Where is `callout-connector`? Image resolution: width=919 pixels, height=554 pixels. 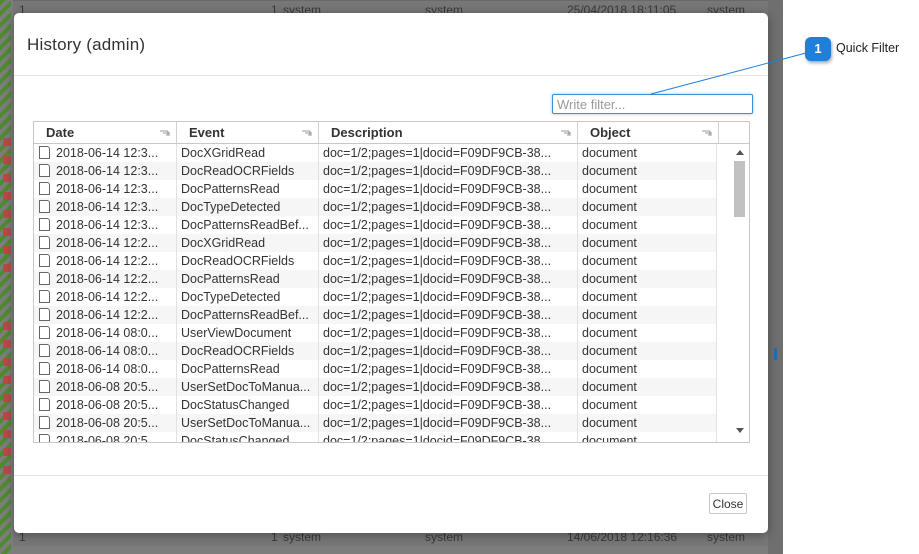
callout-connector is located at coordinates (728, 73).